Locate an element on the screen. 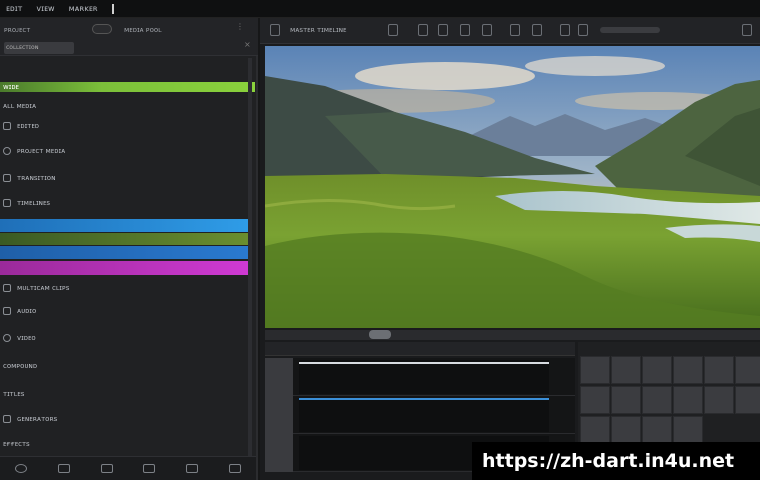 This screenshot has height=480, width=760. text-cursor is located at coordinates (112, 8).